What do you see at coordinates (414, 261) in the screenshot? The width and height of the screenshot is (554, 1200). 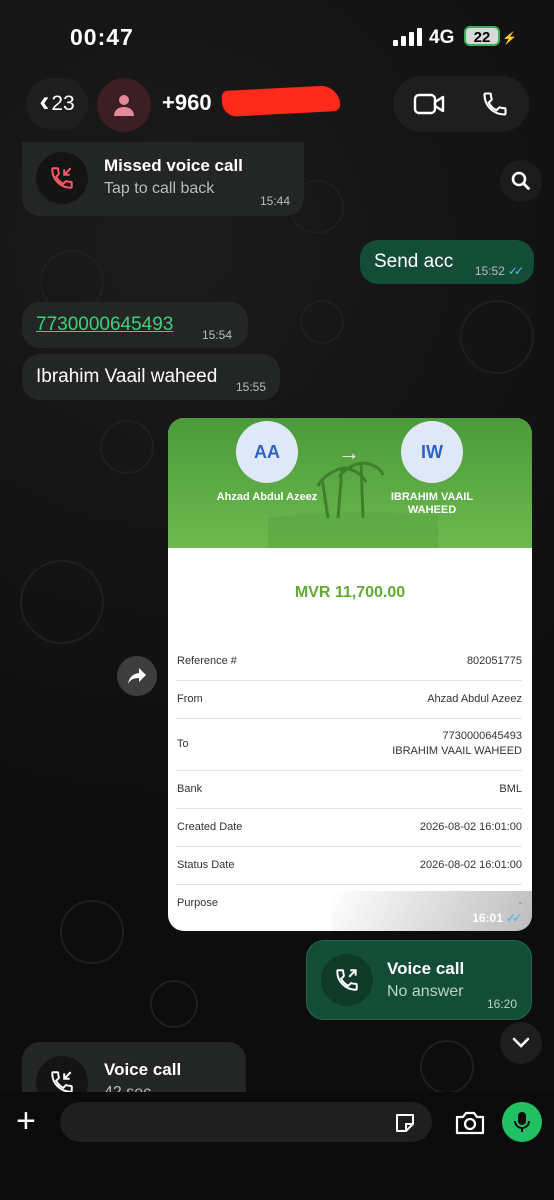 I see `message-text: Send acc` at bounding box center [414, 261].